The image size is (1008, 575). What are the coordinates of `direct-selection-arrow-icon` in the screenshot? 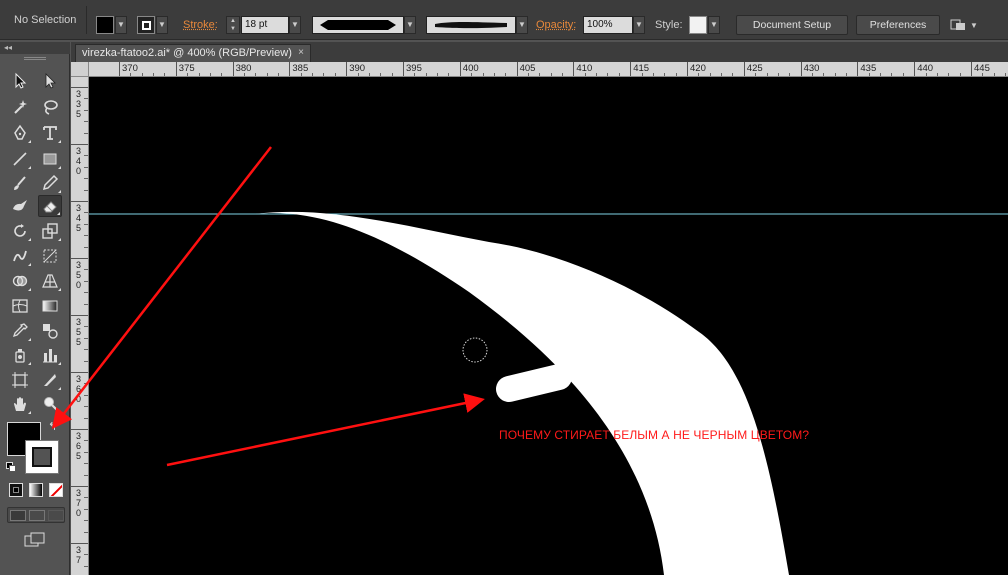 It's located at (50, 81).